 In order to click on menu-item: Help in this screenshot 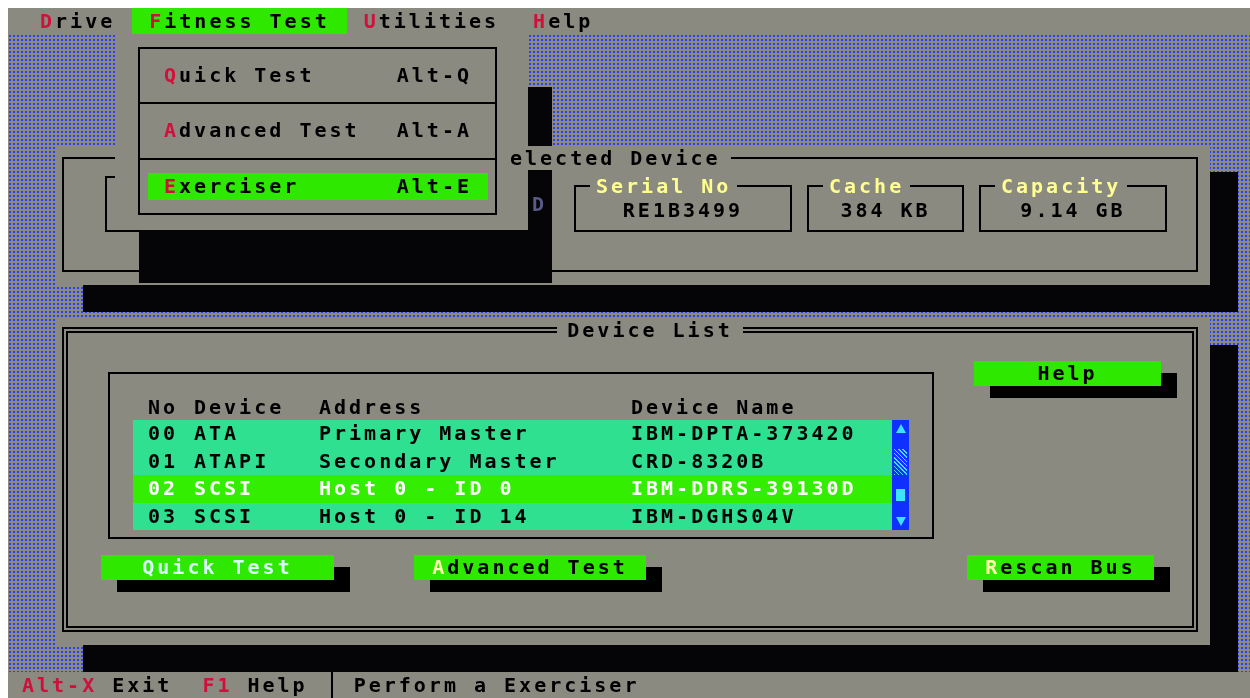, I will do `click(563, 21)`.